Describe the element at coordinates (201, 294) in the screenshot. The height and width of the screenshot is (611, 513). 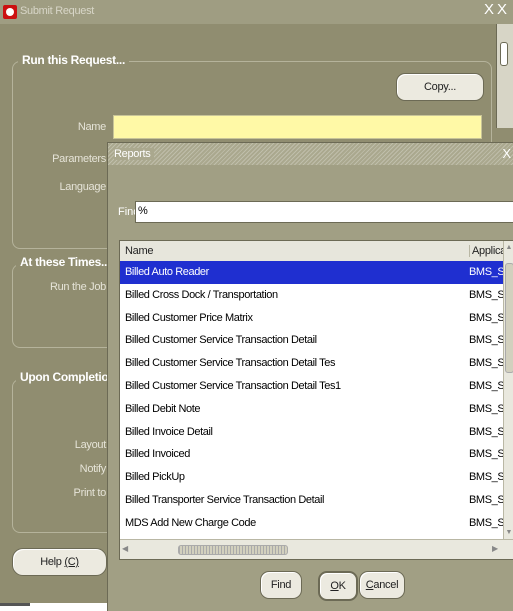
I see `report-name: Billed Cross Dock / Transportation` at that location.